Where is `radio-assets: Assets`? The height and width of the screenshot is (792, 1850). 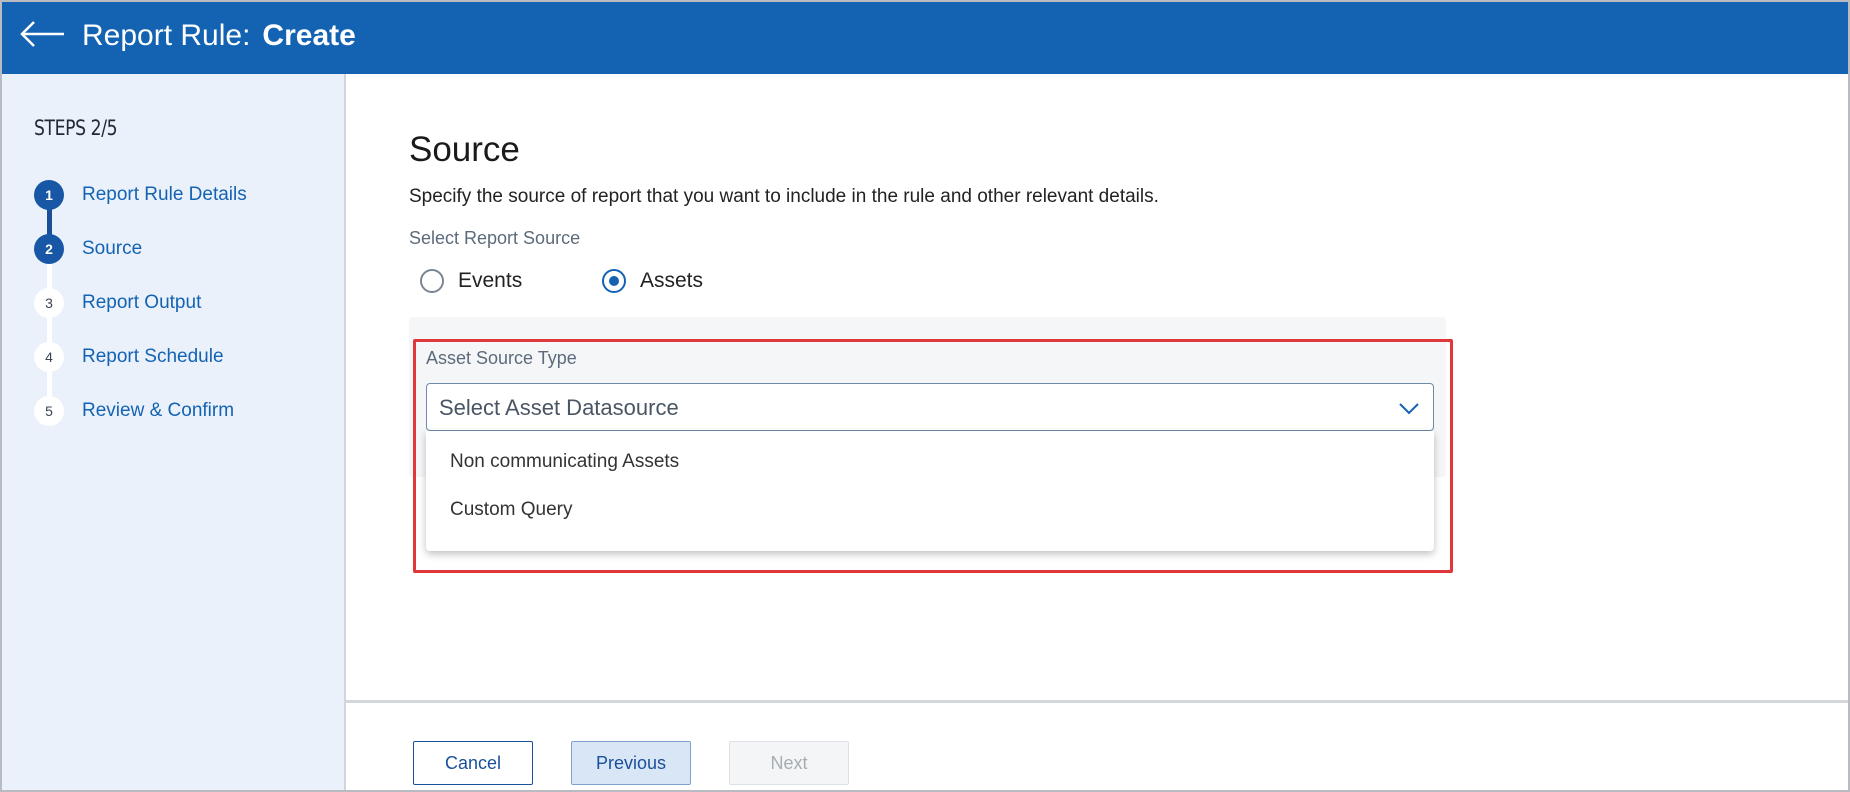 radio-assets: Assets is located at coordinates (652, 281).